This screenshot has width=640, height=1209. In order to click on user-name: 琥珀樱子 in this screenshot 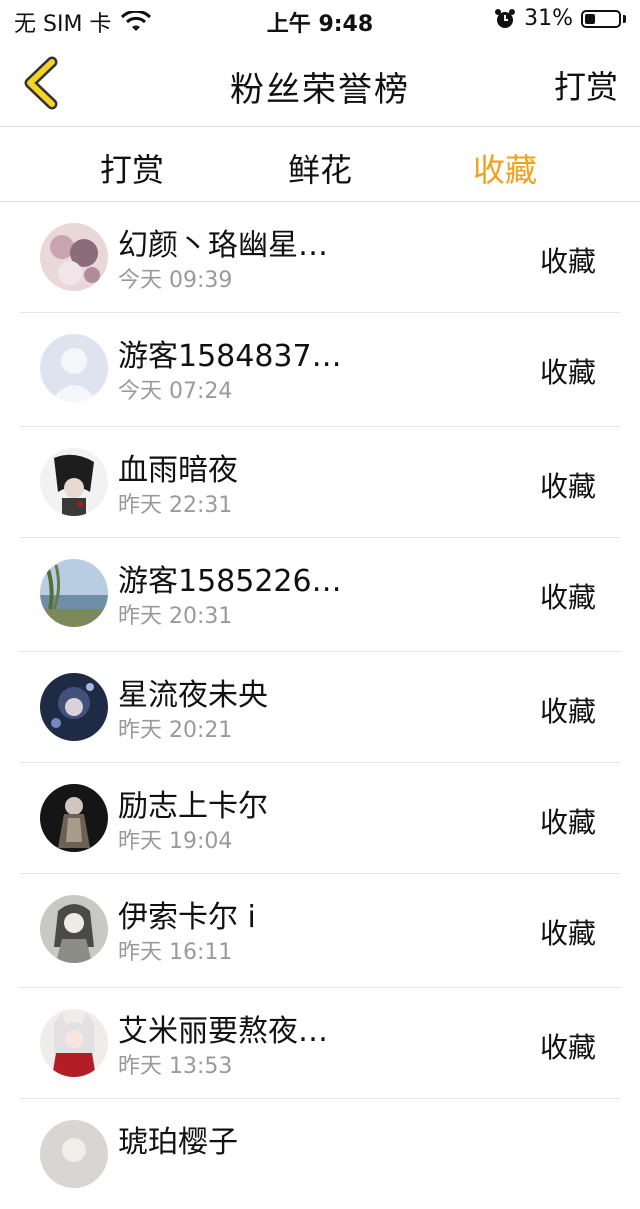, I will do `click(178, 1142)`.